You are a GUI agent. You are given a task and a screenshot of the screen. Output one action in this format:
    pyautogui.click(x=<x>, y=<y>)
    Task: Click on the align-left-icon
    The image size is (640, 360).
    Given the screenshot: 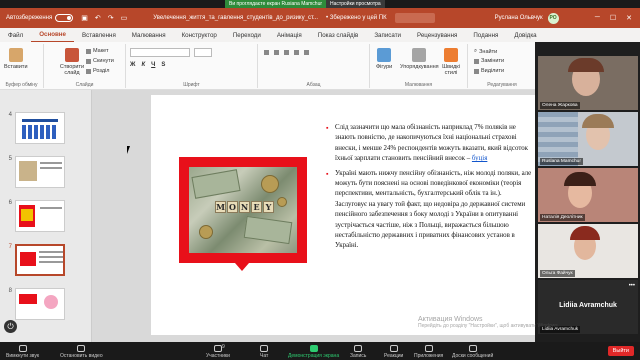 What is the action you would take?
    pyautogui.click(x=296, y=52)
    